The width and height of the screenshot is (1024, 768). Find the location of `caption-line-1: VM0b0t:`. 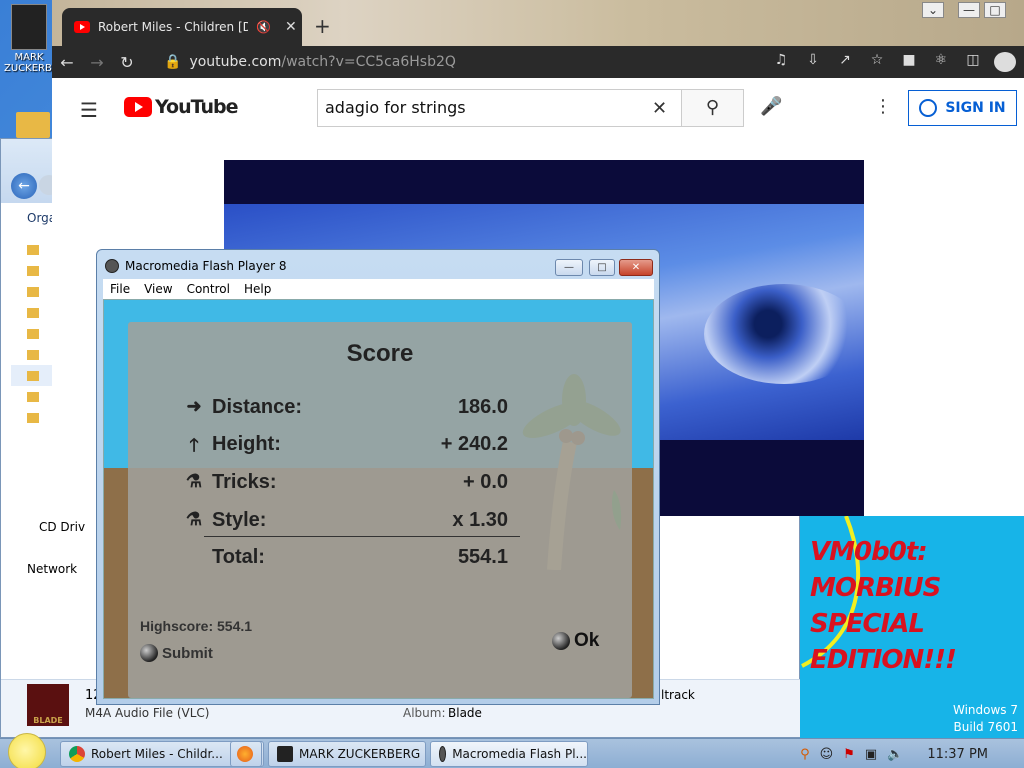

caption-line-1: VM0b0t: is located at coordinates (869, 552).